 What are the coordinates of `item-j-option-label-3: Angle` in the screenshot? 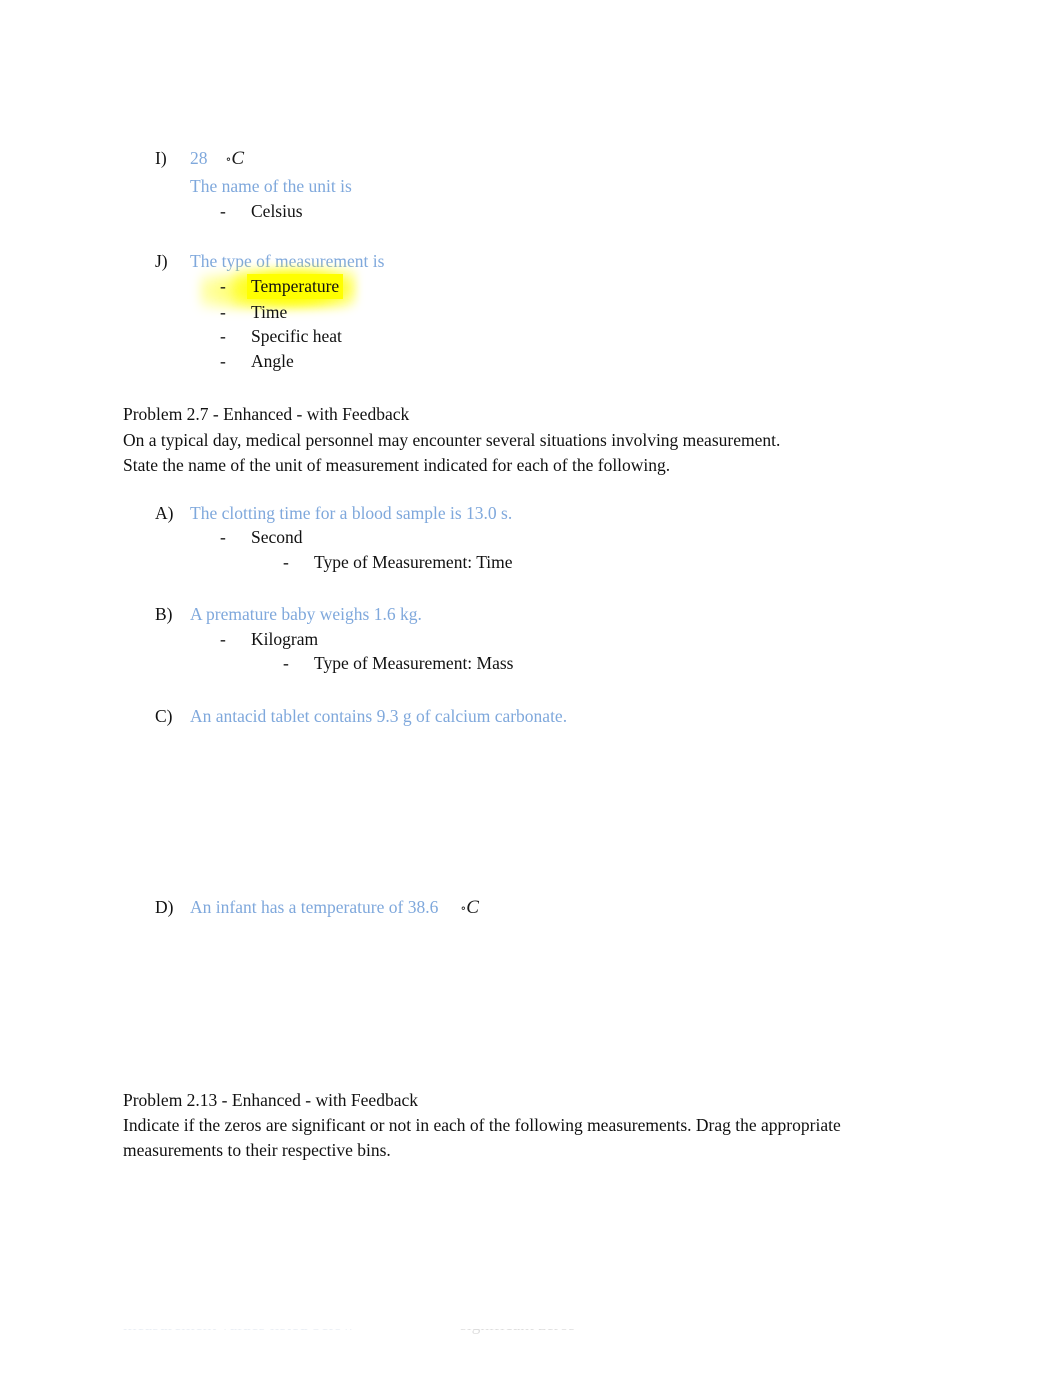 It's located at (272, 361).